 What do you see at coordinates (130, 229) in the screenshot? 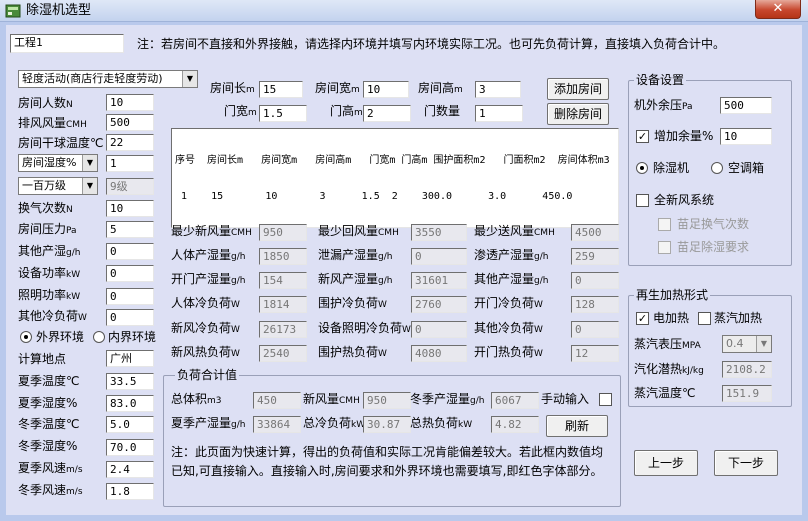
I see `pressure-input: 5` at bounding box center [130, 229].